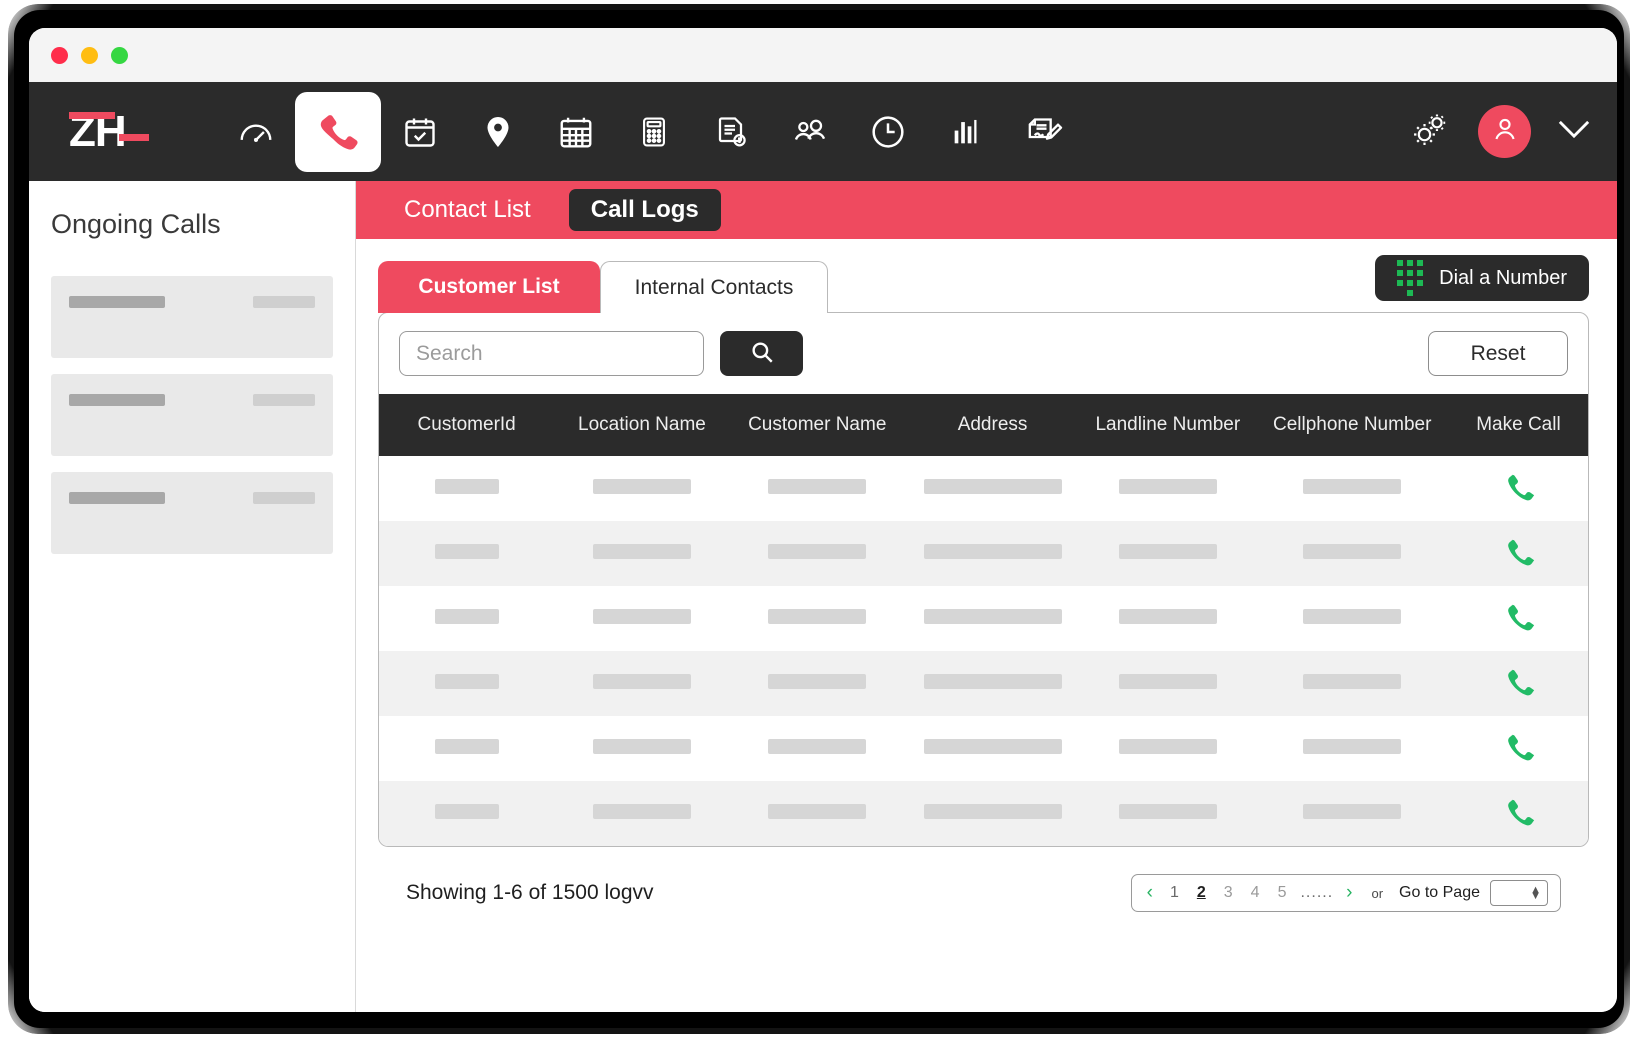  Describe the element at coordinates (59, 55) in the screenshot. I see `close-button` at that location.